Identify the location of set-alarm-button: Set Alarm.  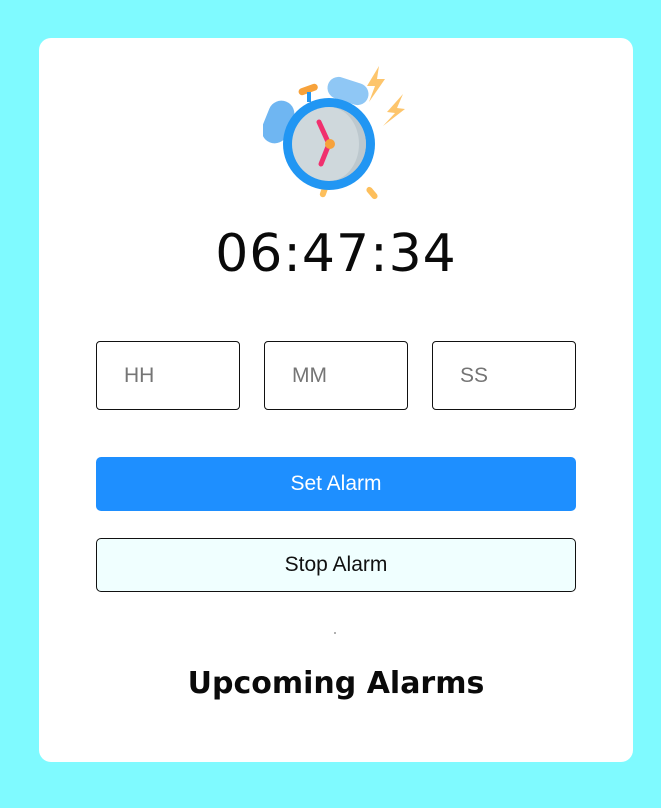
(336, 484).